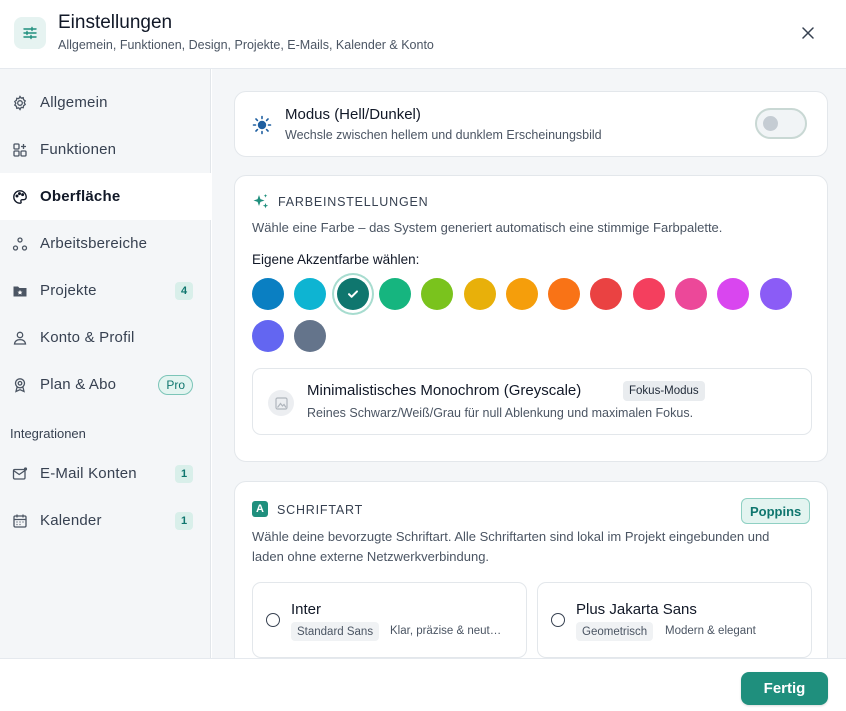 This screenshot has width=846, height=711. What do you see at coordinates (320, 510) in the screenshot?
I see `font-settings-heading: SCHRIFTART` at bounding box center [320, 510].